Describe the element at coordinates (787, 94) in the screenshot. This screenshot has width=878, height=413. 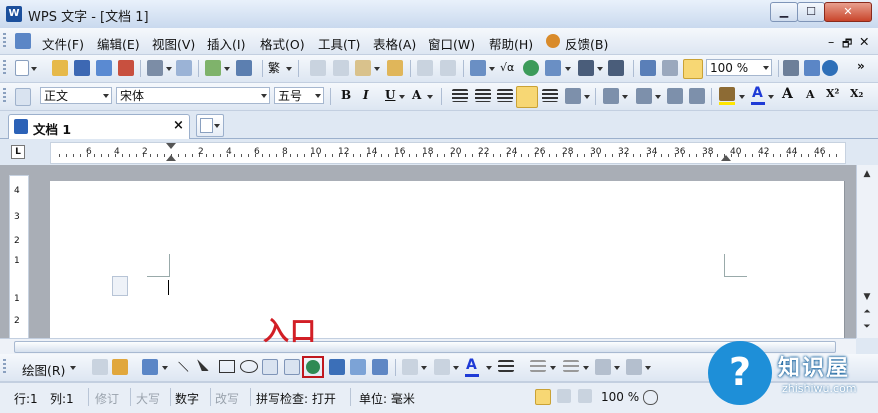
I see `grow-font-button: A` at that location.